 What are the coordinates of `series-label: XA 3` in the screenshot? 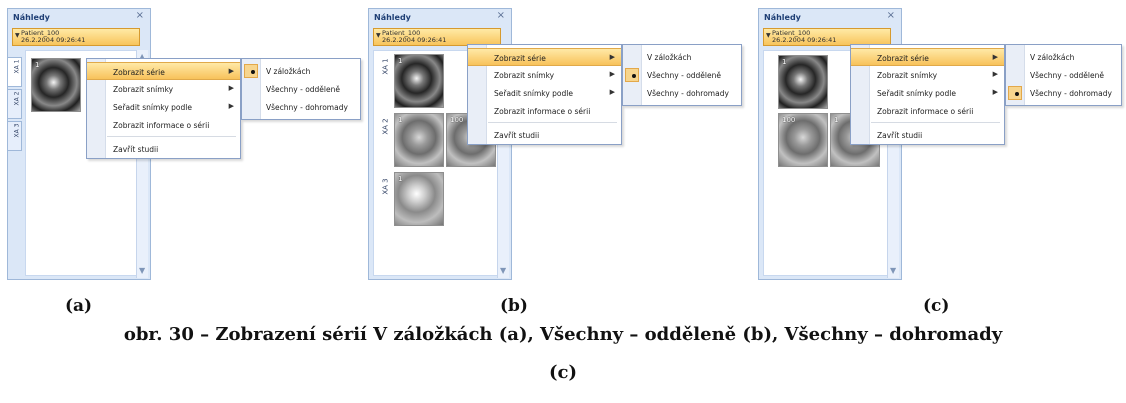 It's located at (385, 186).